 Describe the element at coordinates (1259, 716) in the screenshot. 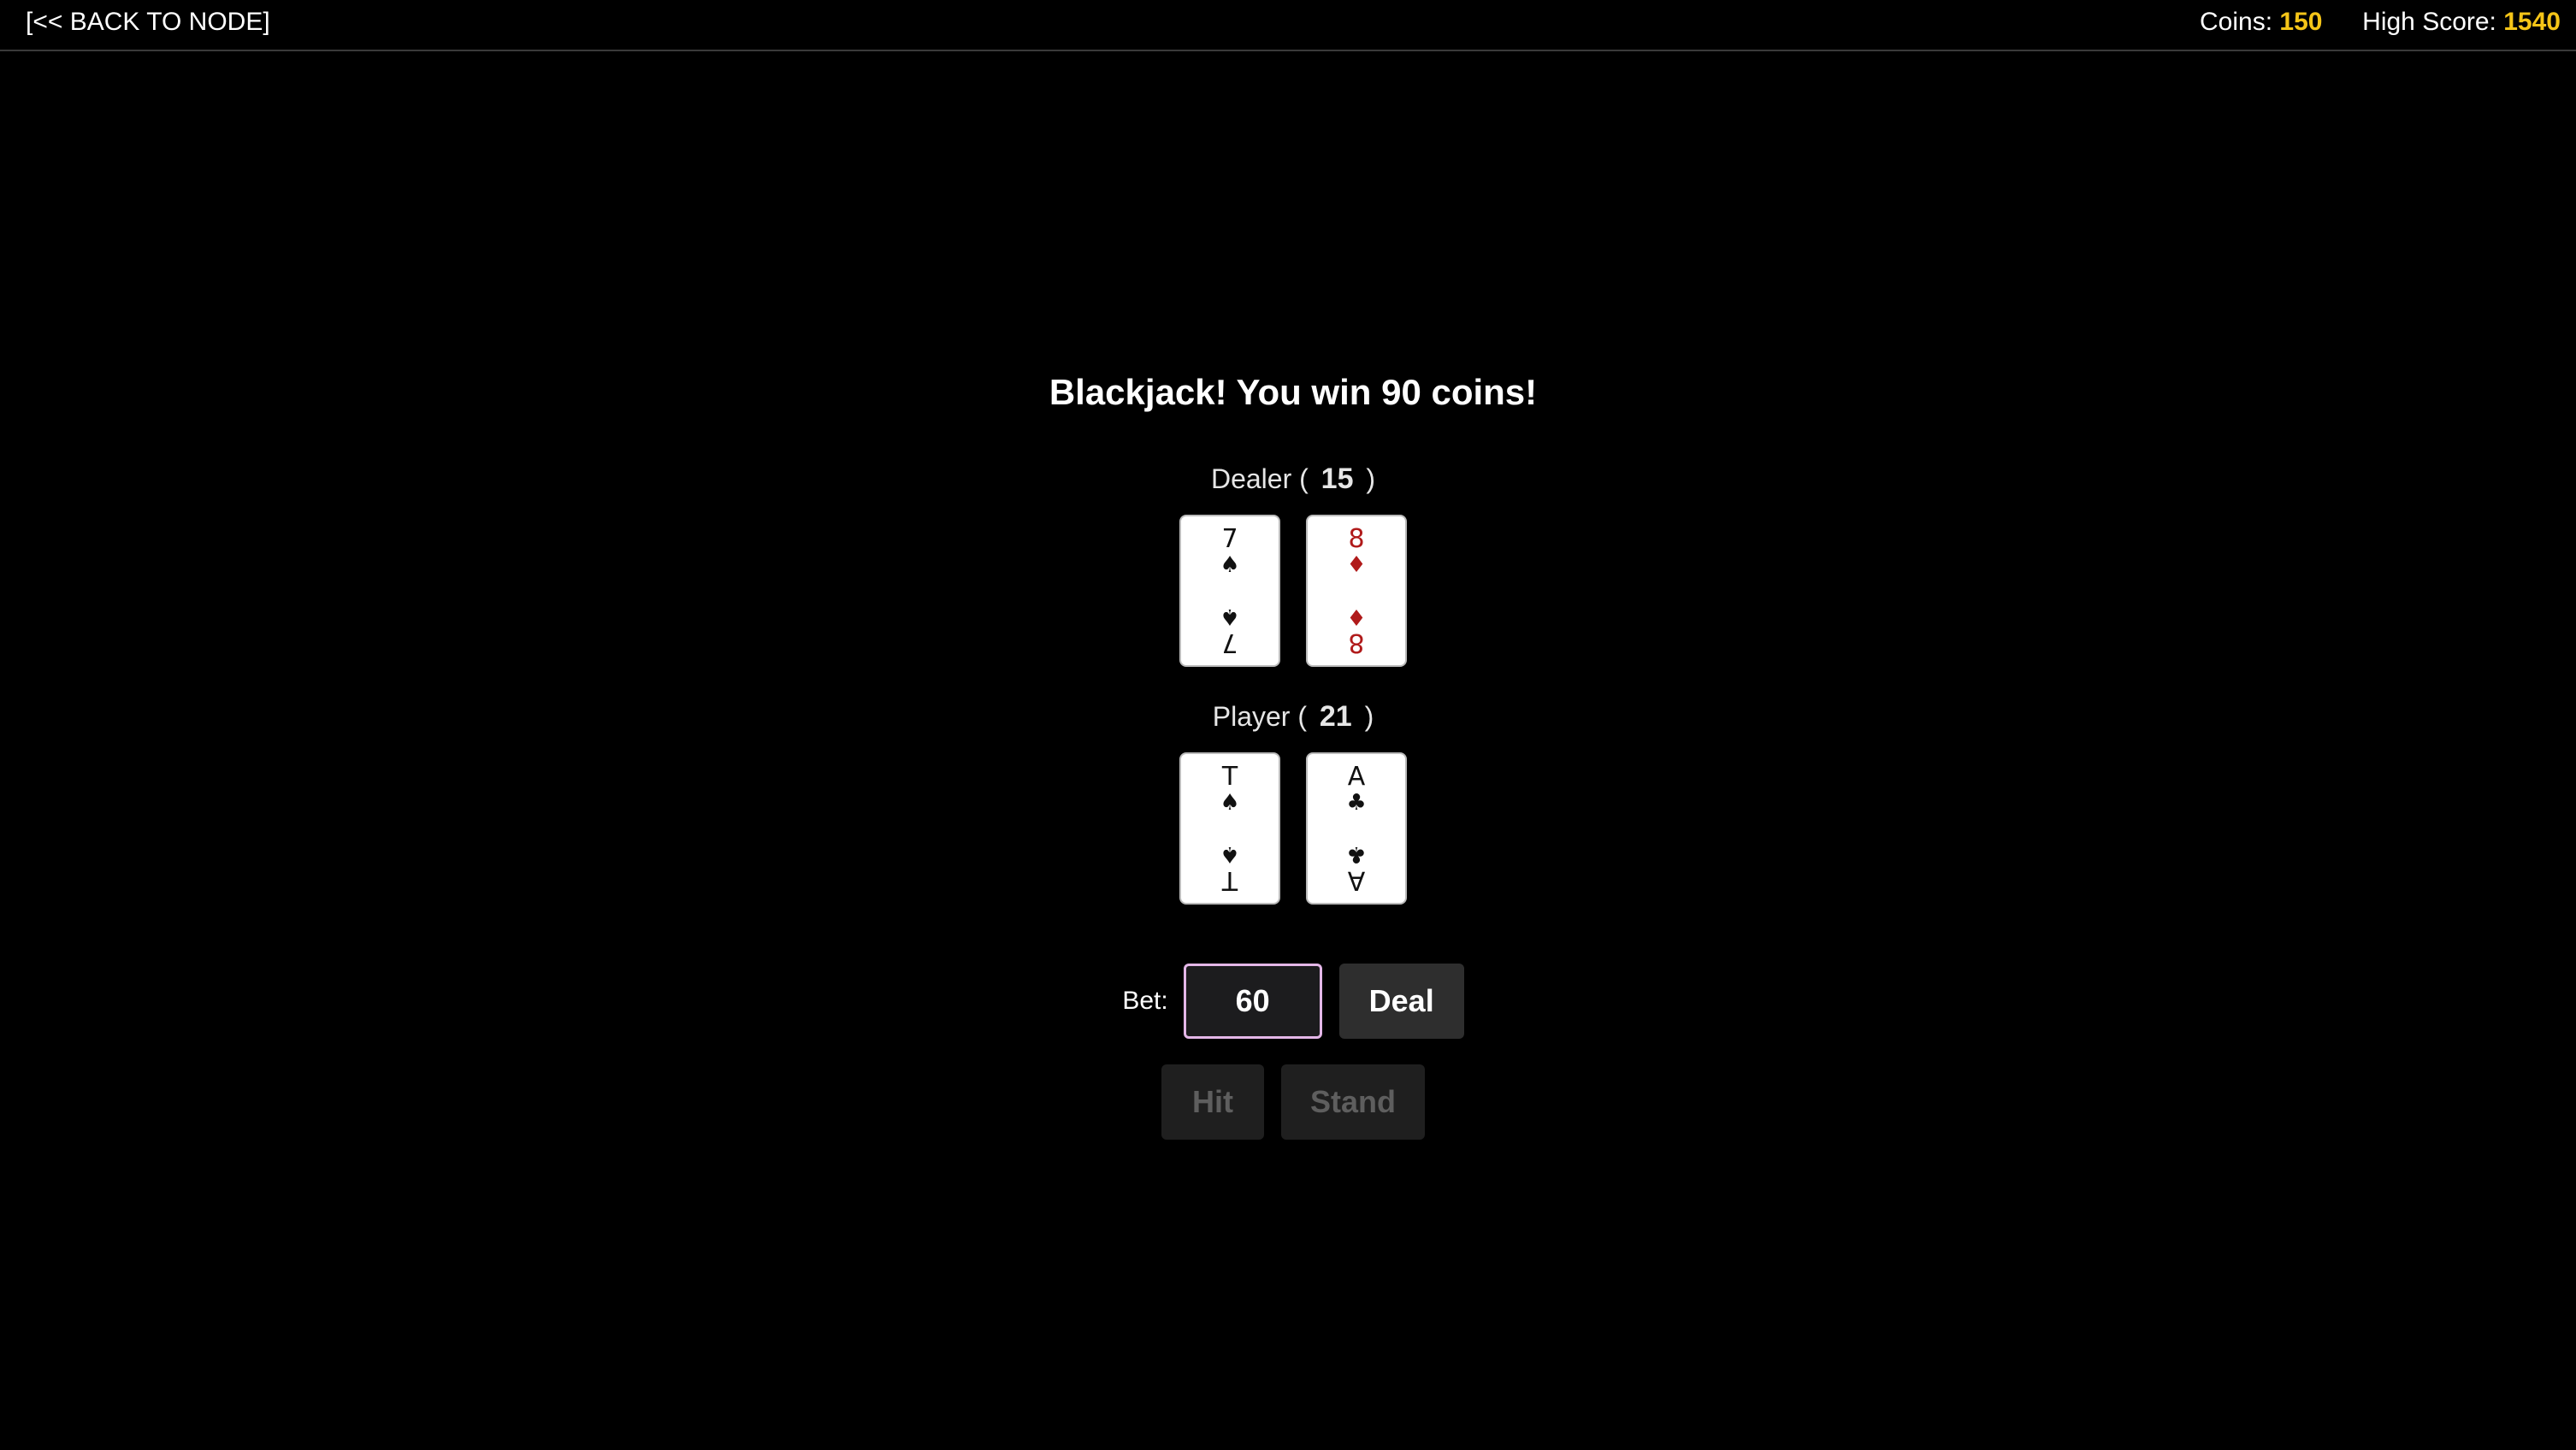

I see `player-label: Player (` at that location.